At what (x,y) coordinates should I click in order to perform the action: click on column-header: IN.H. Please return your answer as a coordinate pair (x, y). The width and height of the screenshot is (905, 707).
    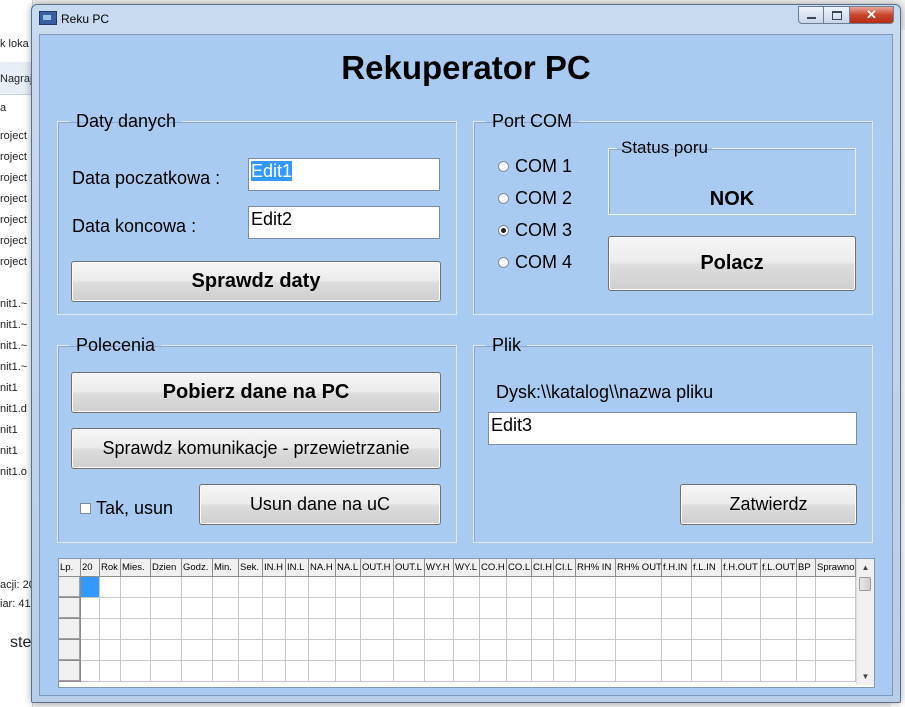
    Looking at the image, I should click on (274, 568).